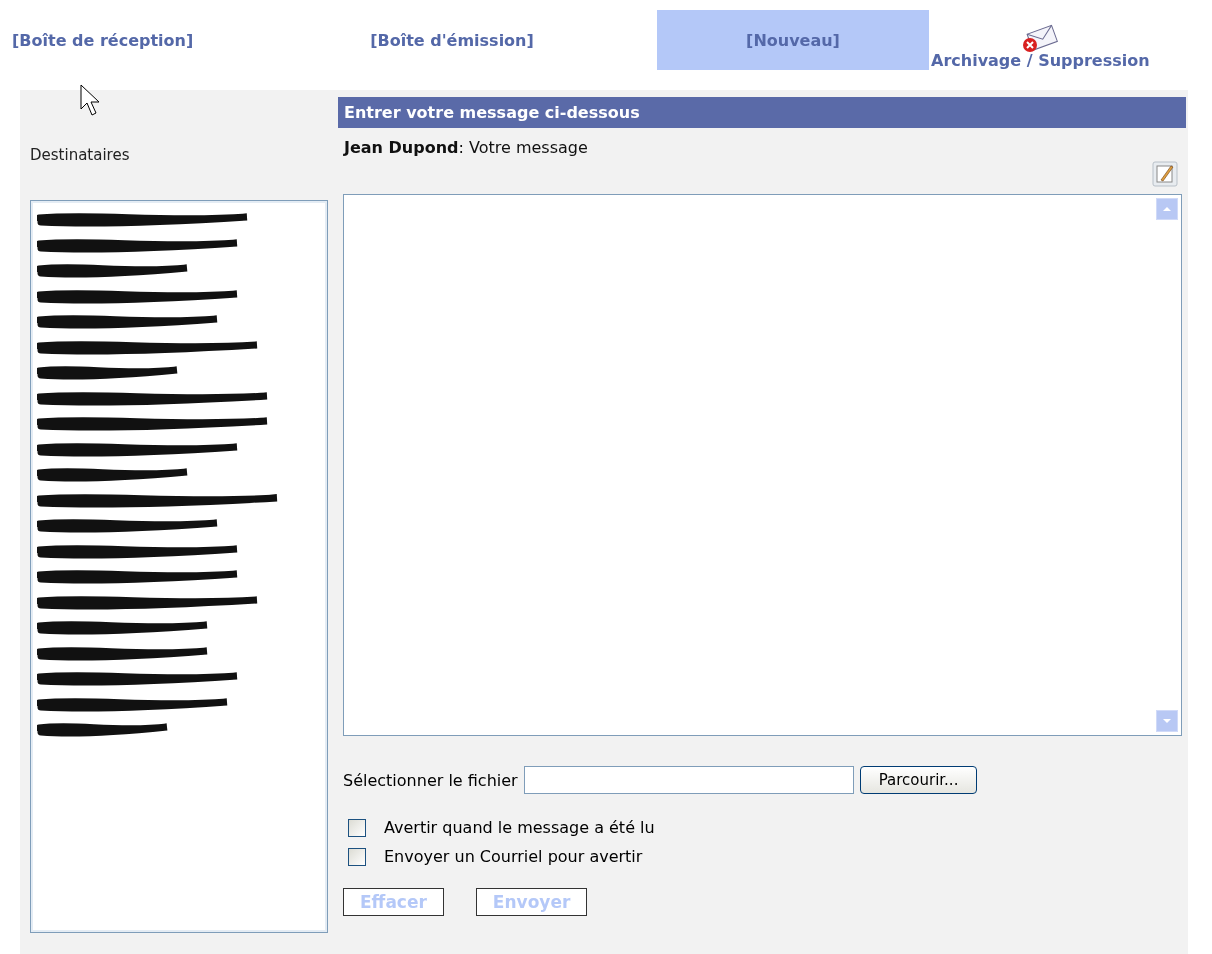 This screenshot has width=1212, height=954. I want to click on nav-tab: [Boîte d'émission], so click(452, 40).